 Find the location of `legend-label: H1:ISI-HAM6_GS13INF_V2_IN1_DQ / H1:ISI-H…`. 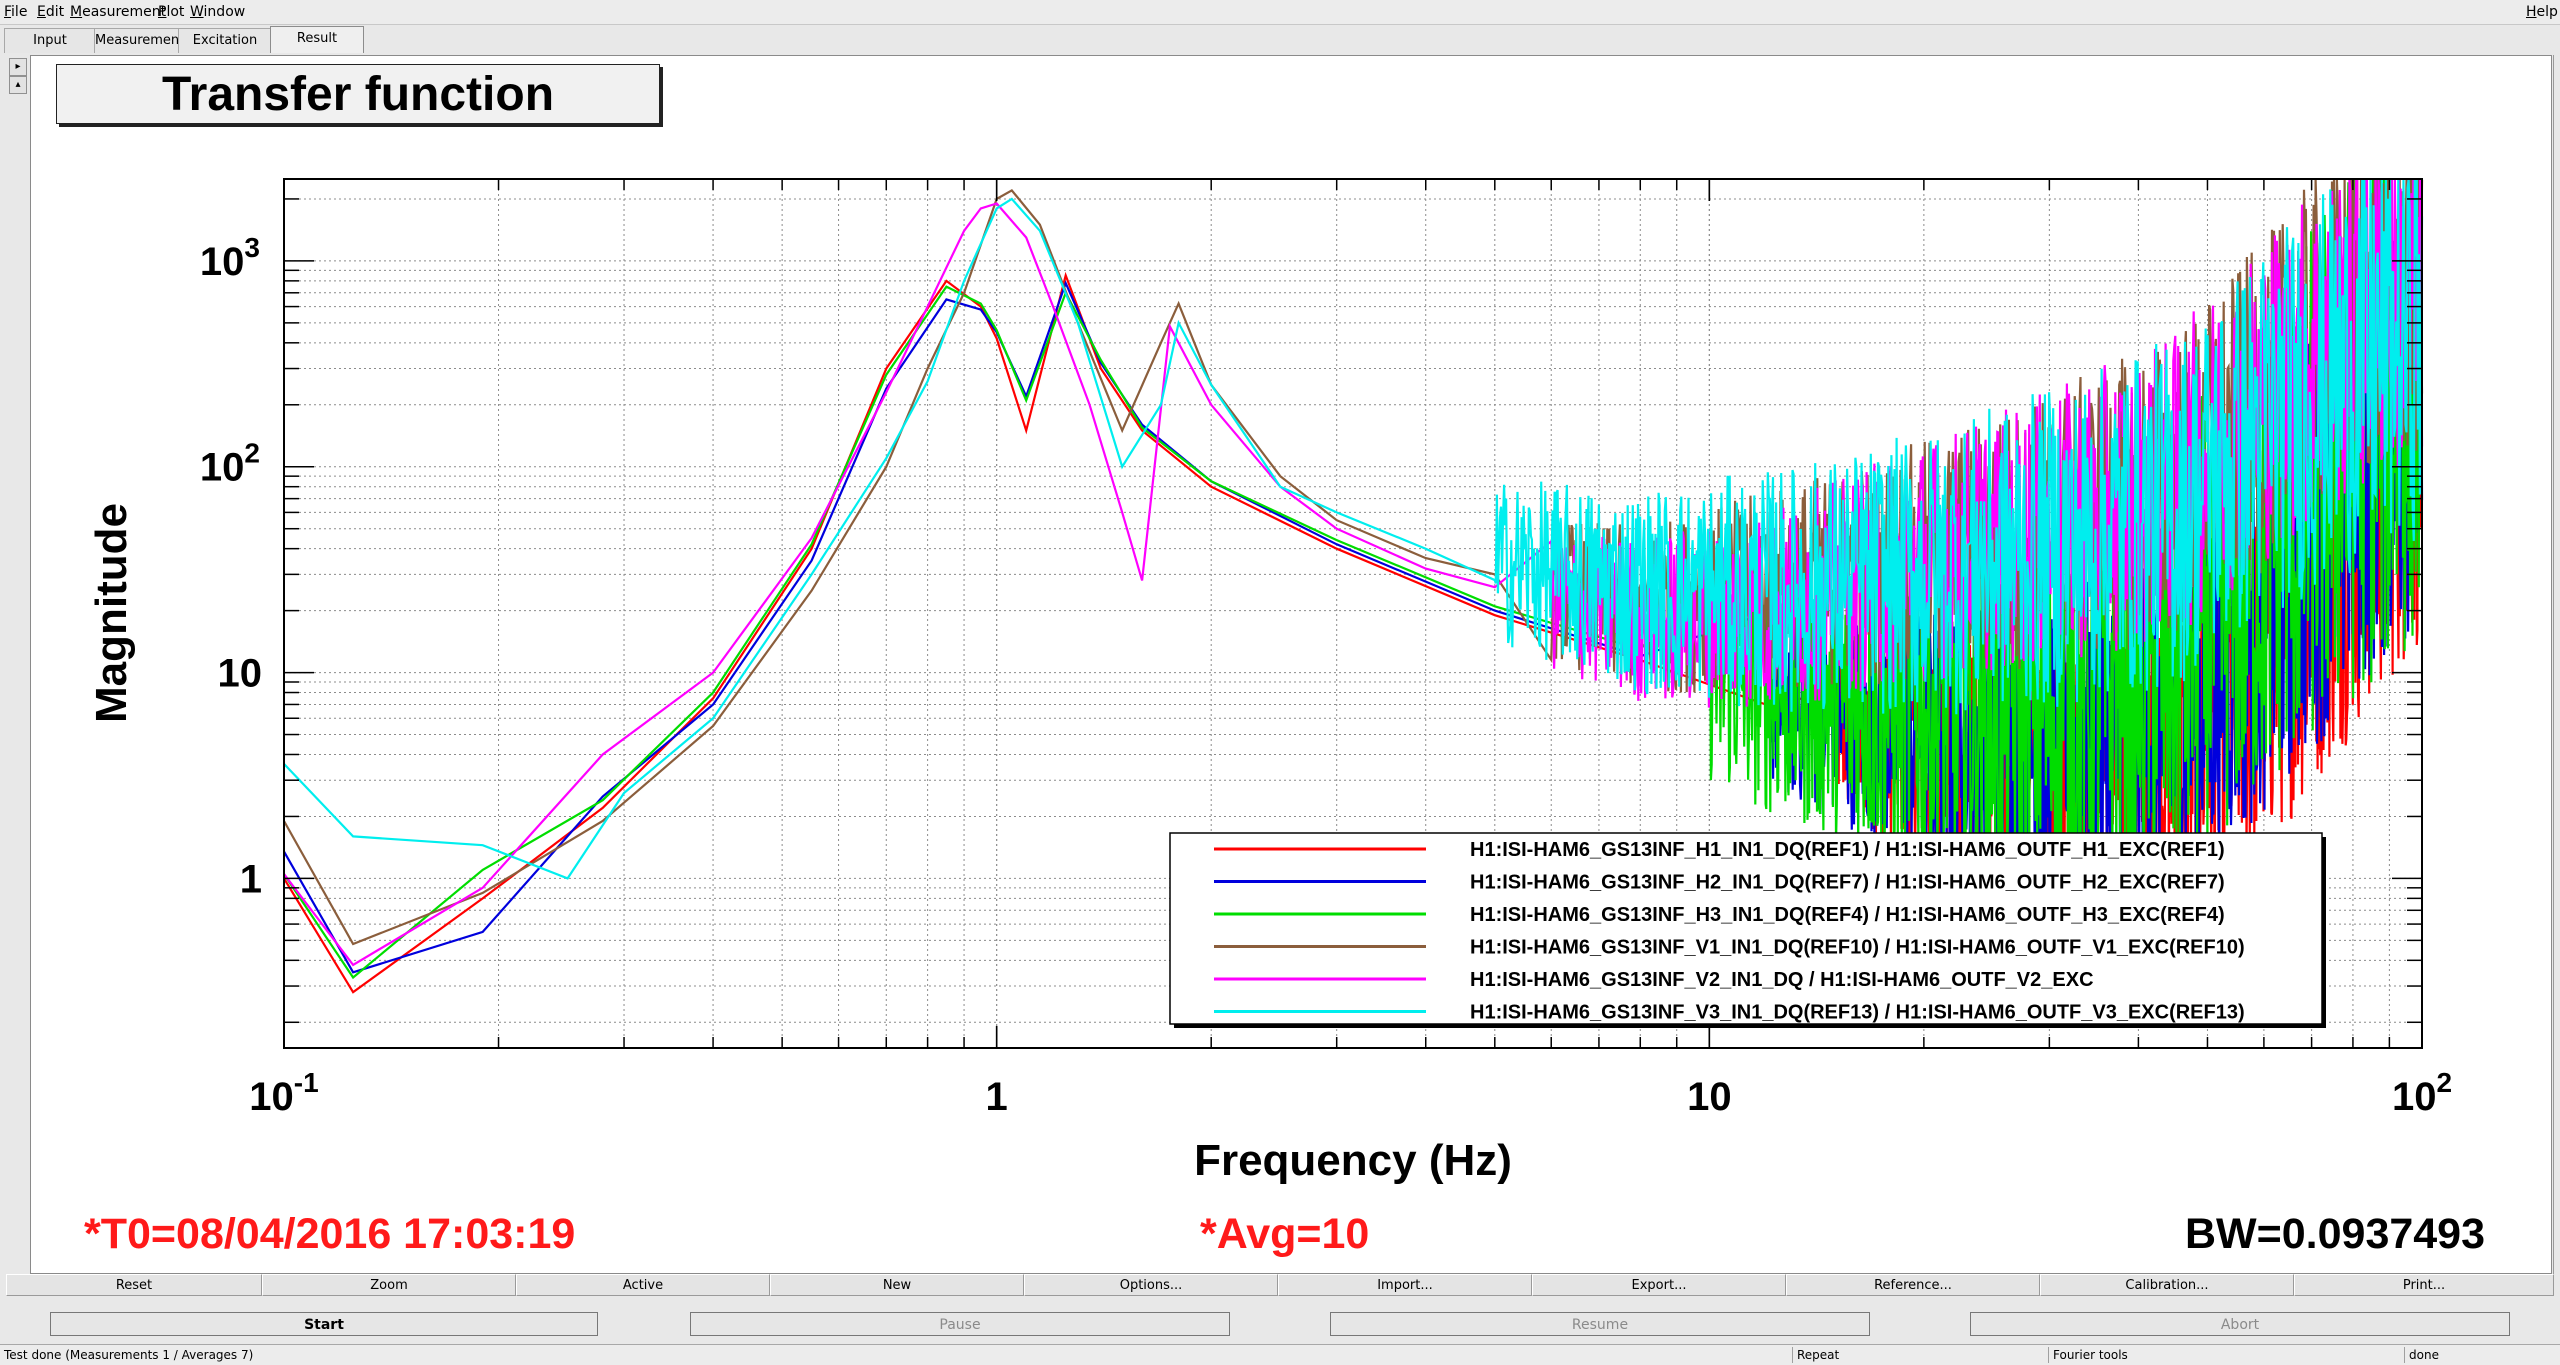

legend-label: H1:ISI-HAM6_GS13INF_V2_IN1_DQ / H1:ISI-H… is located at coordinates (1782, 980).